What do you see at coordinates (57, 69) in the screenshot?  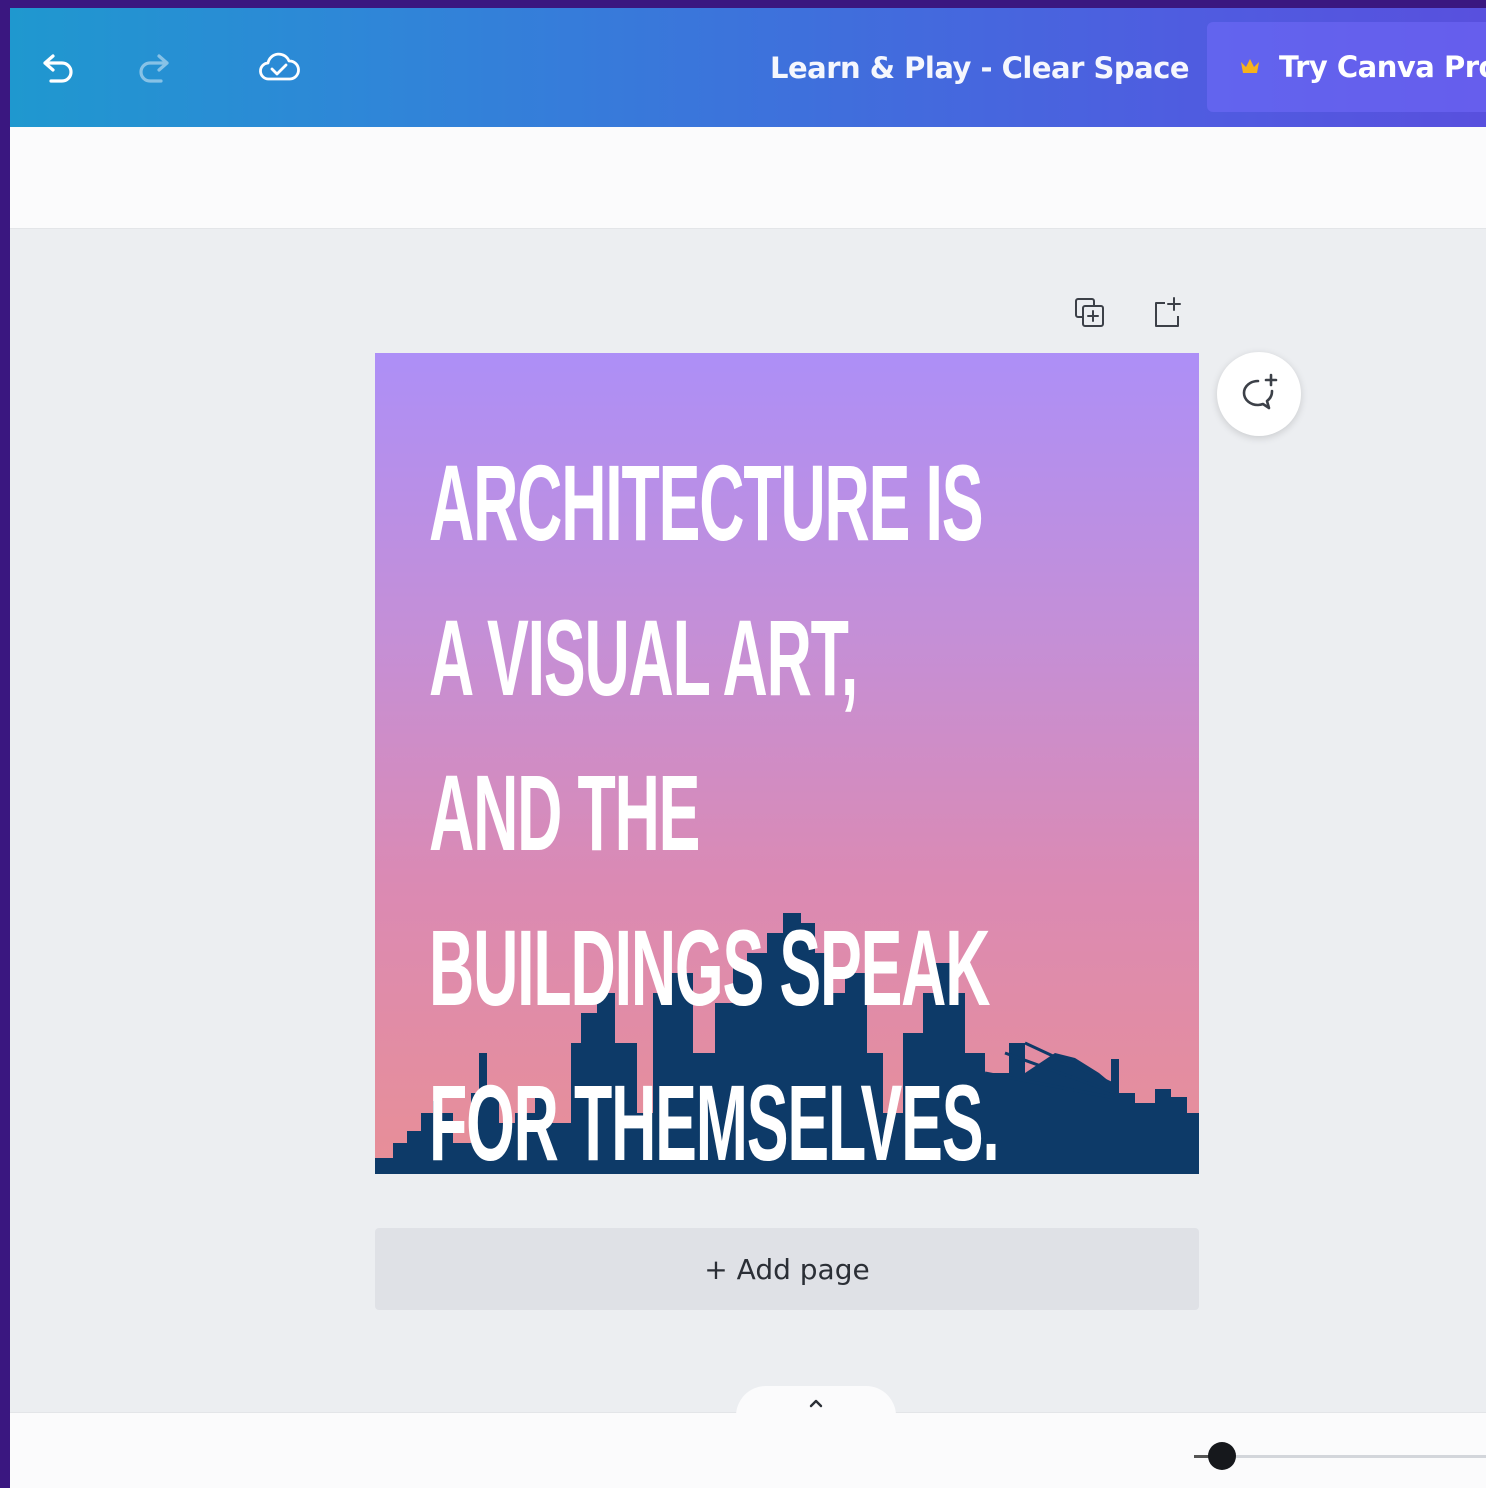 I see `undo-icon` at bounding box center [57, 69].